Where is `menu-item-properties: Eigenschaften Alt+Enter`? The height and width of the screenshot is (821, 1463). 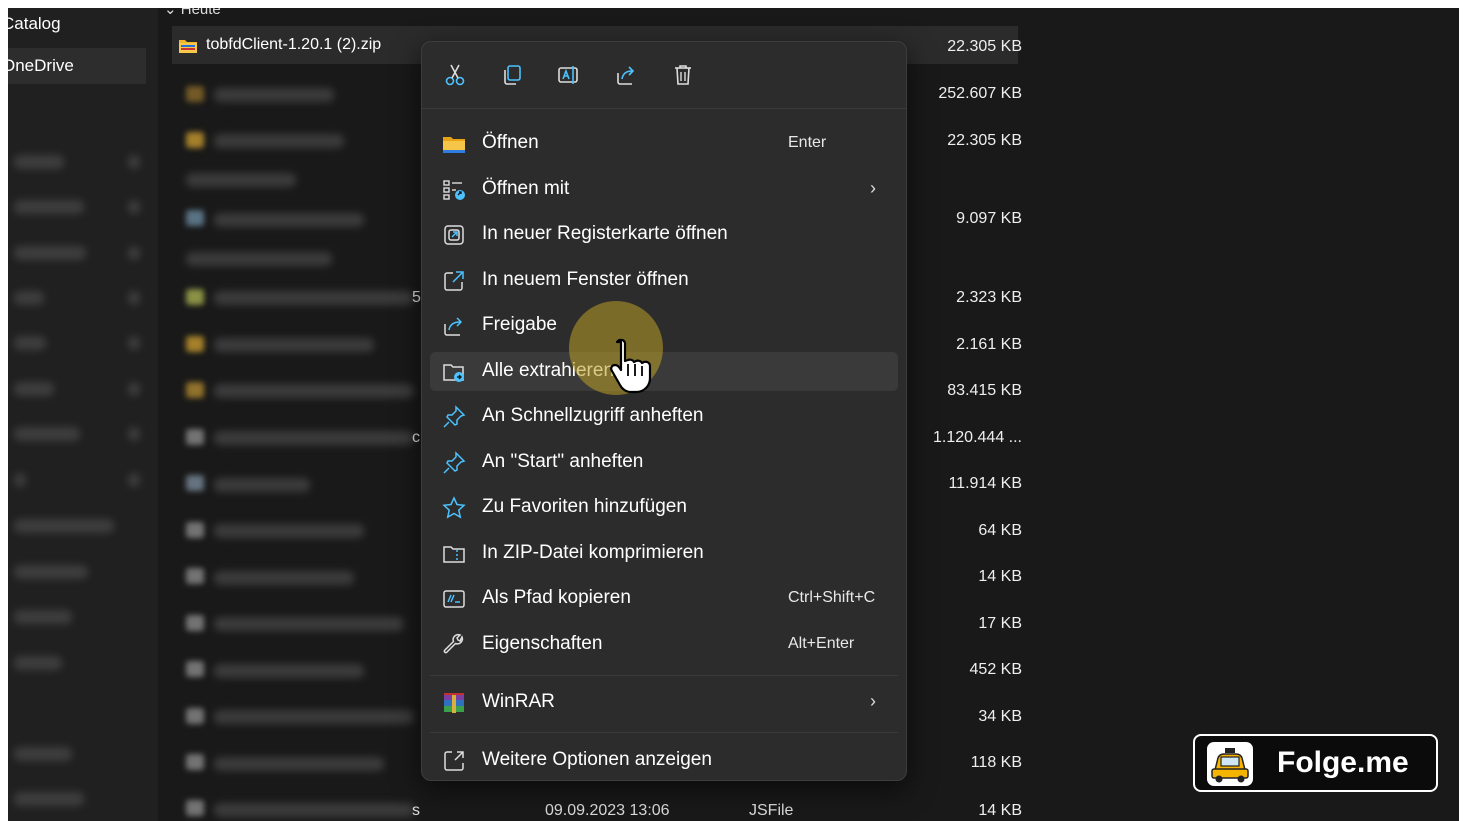 menu-item-properties: Eigenschaften Alt+Enter is located at coordinates (664, 644).